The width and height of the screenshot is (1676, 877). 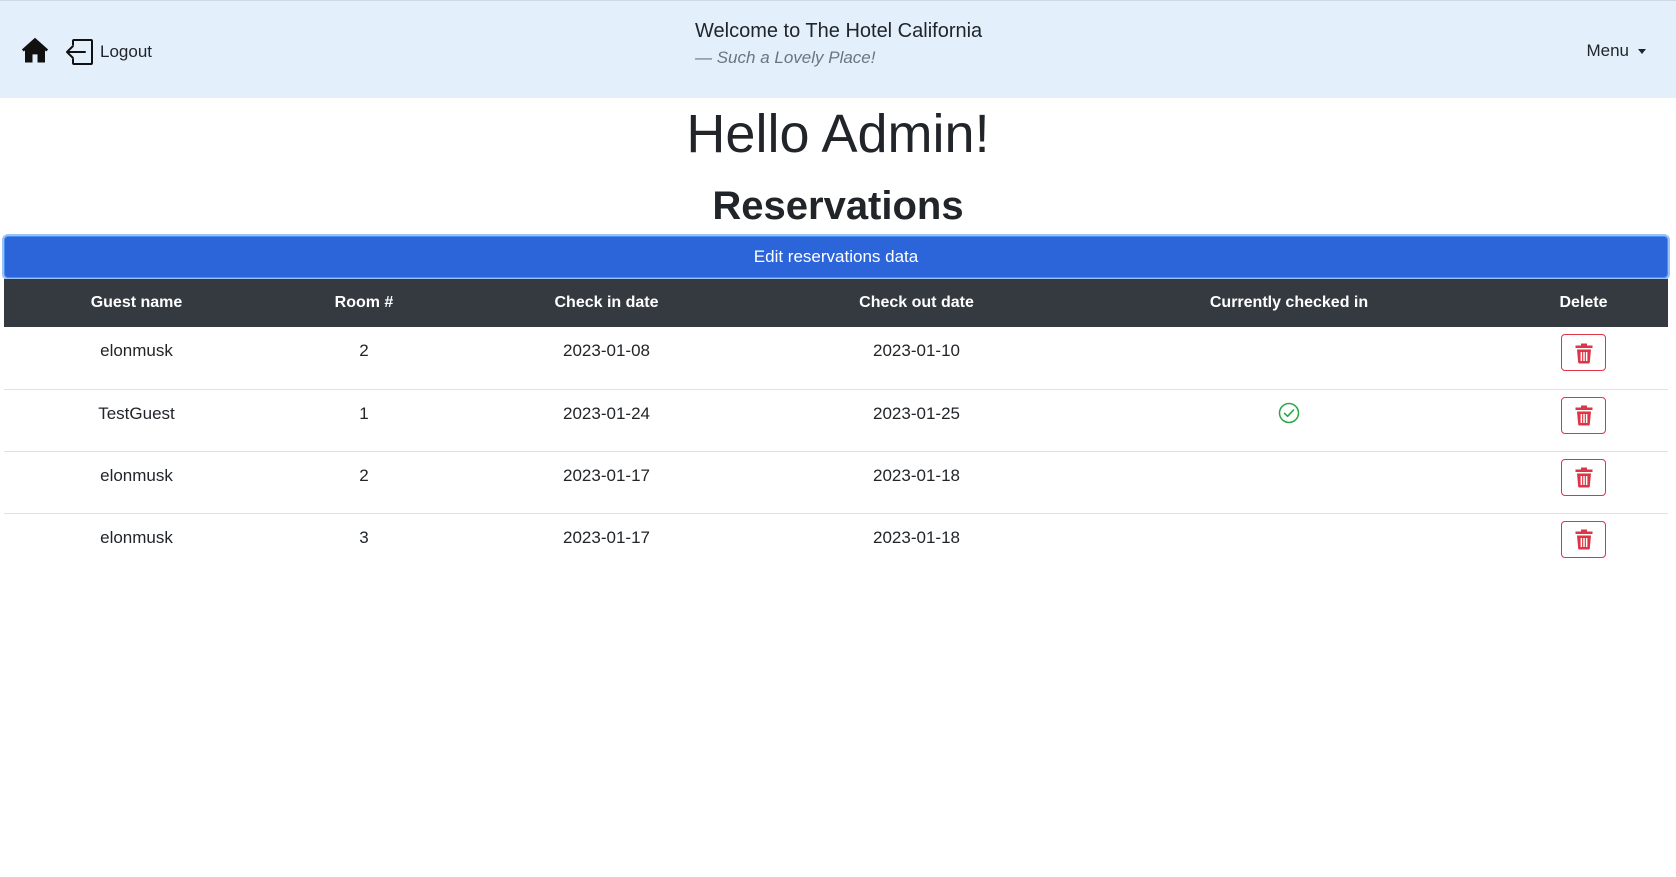 I want to click on check-circle-icon, so click(x=1289, y=412).